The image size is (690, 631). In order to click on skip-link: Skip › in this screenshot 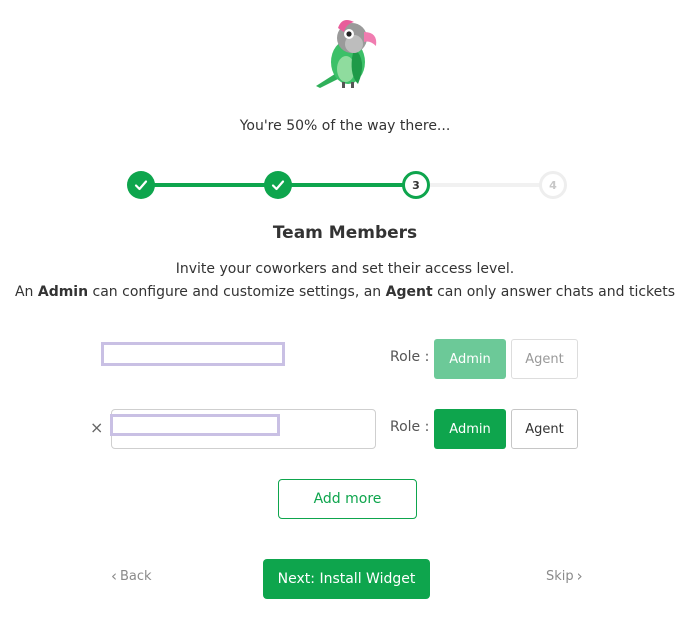, I will do `click(564, 576)`.